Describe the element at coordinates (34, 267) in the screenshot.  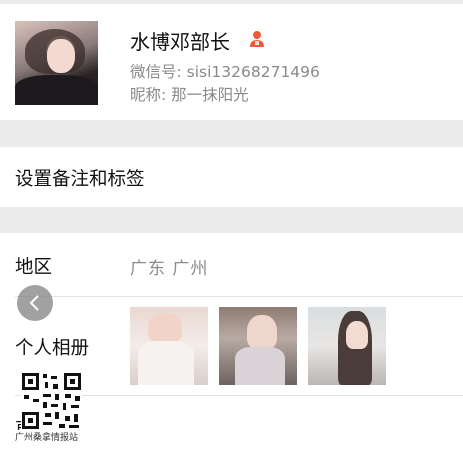
I see `region-label: 地区` at that location.